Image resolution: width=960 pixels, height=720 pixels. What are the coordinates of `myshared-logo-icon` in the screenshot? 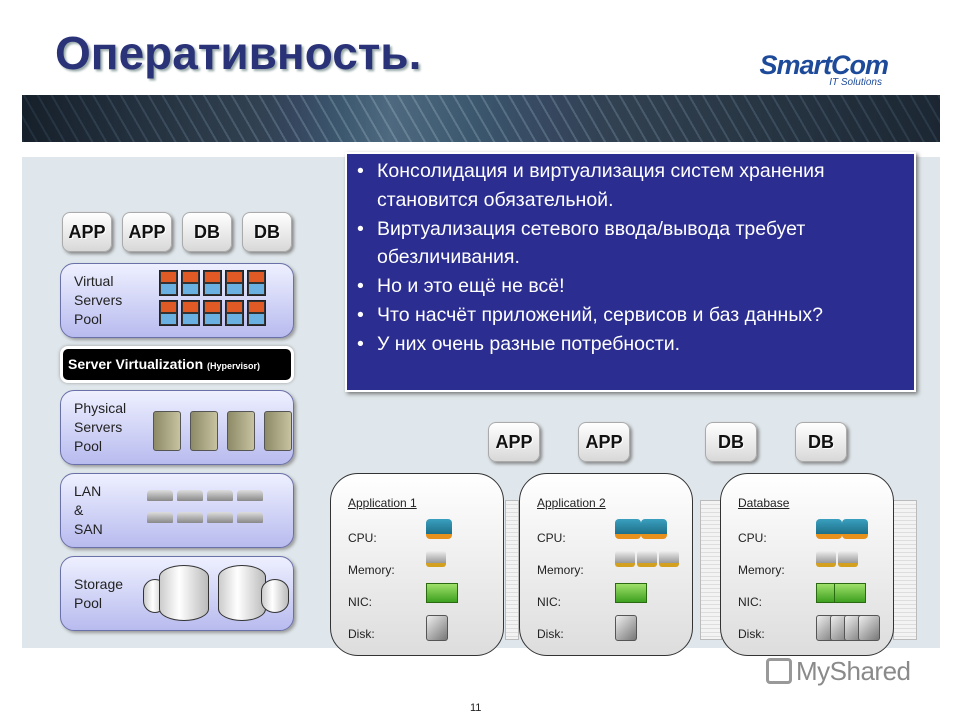 It's located at (779, 671).